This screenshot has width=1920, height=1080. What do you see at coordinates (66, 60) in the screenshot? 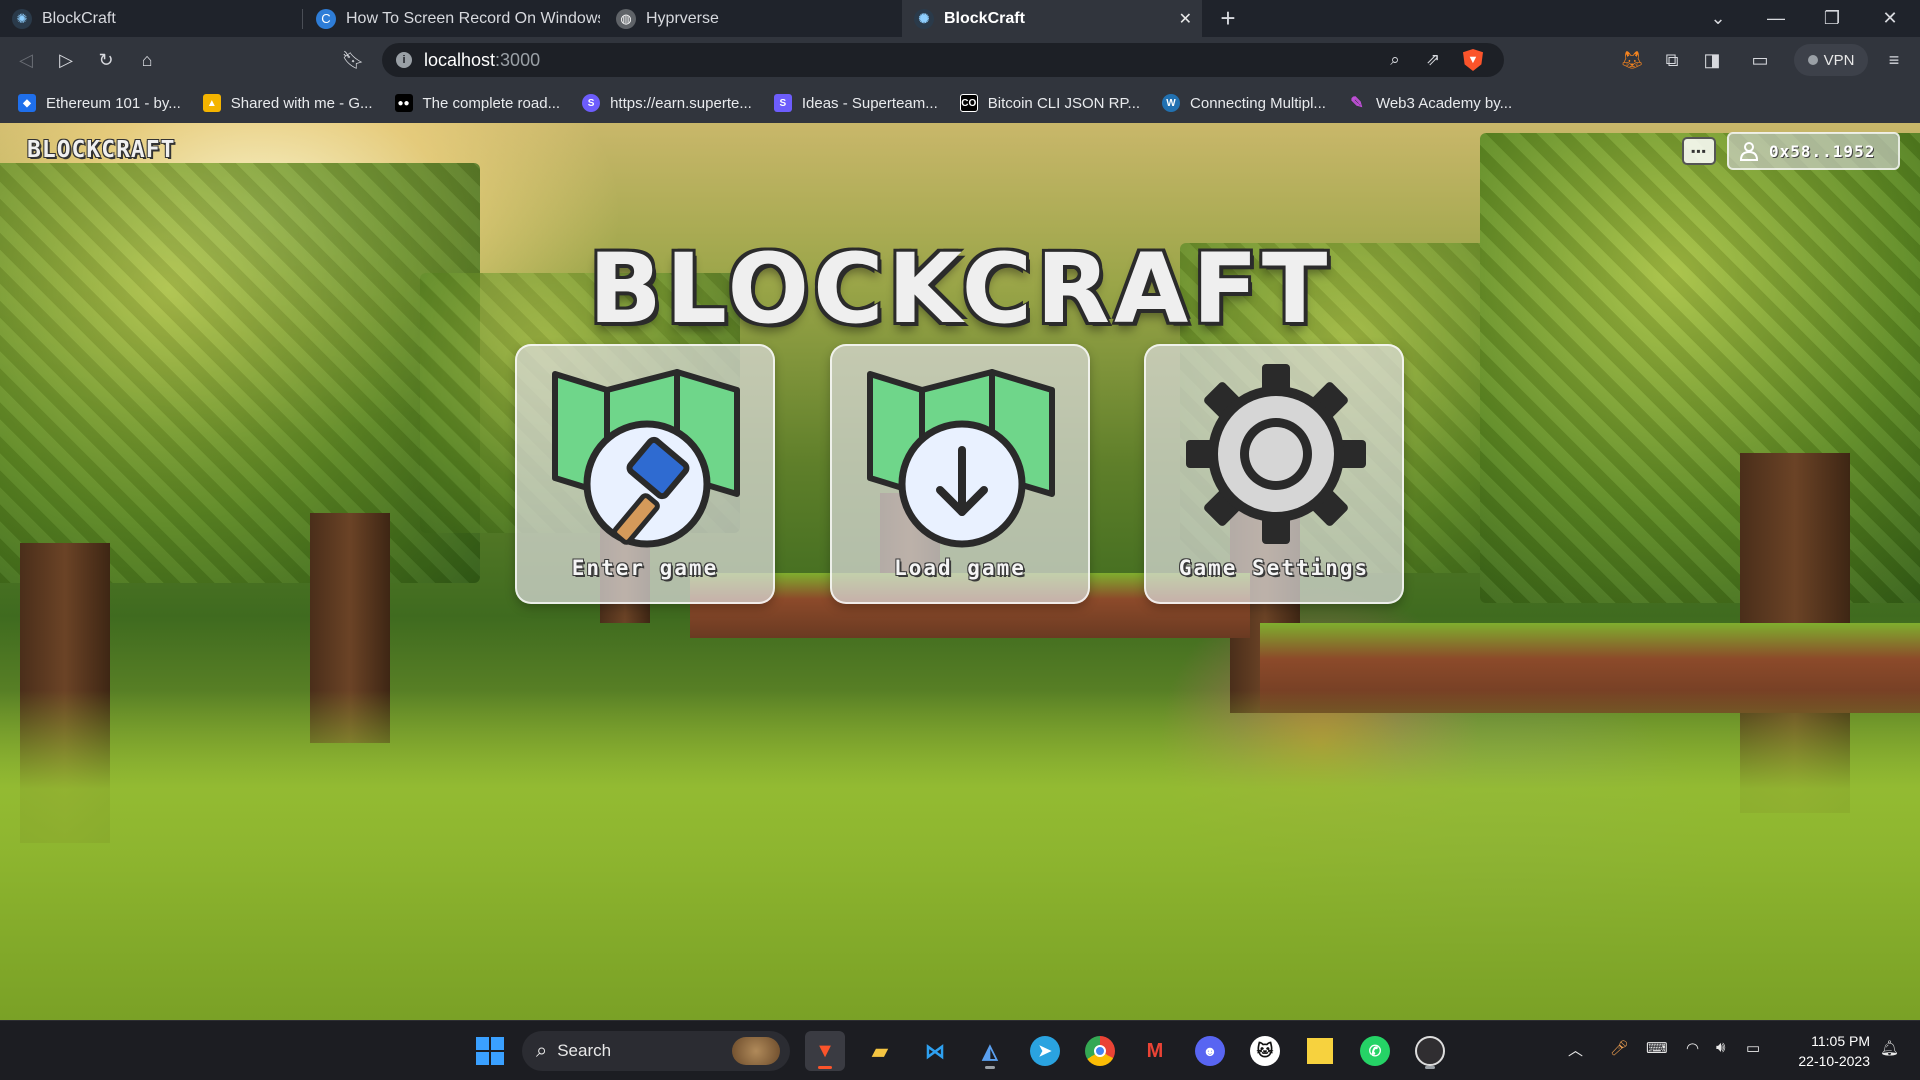
I see `forward-icon: ▷` at bounding box center [66, 60].